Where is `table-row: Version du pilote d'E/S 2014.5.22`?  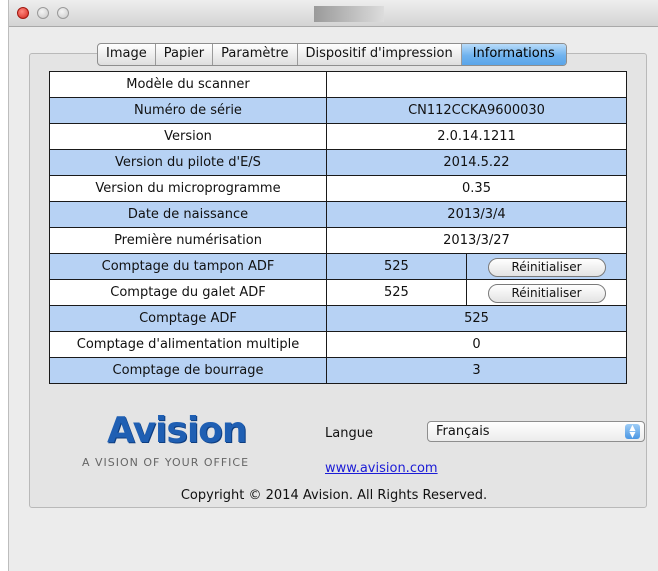
table-row: Version du pilote d'E/S 2014.5.22 is located at coordinates (338, 162).